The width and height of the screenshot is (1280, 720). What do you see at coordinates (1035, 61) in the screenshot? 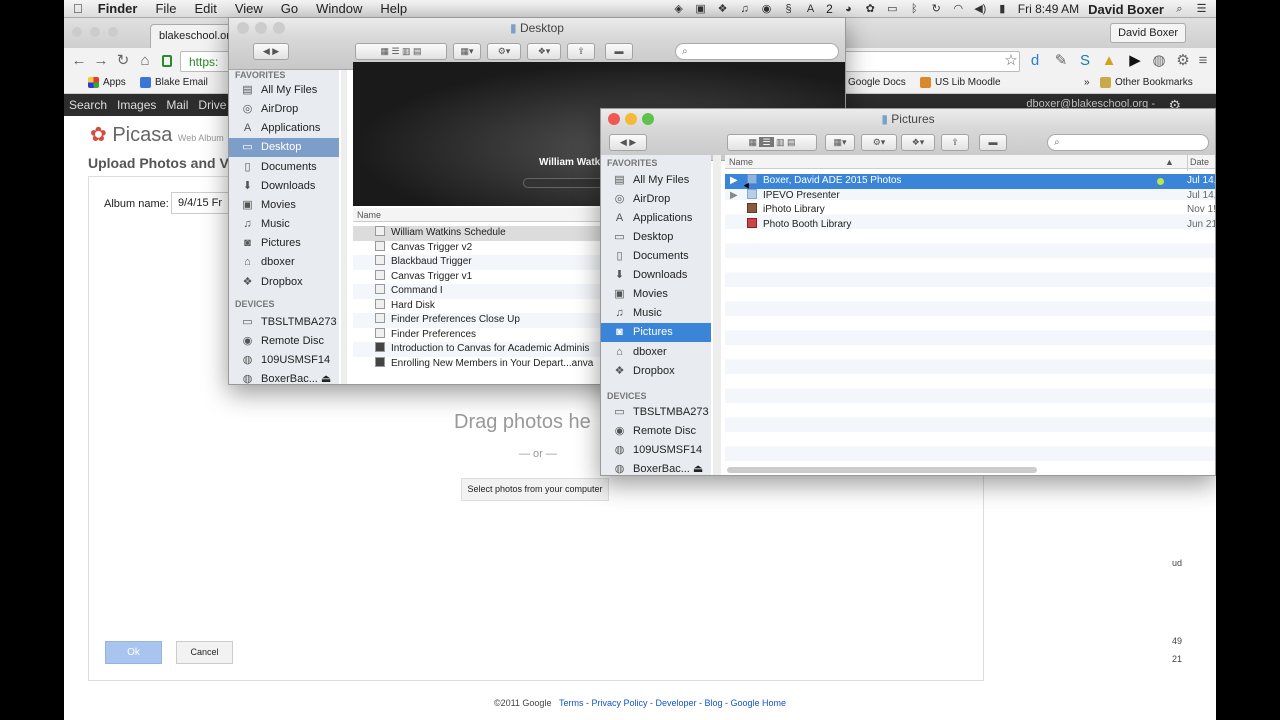
I see `extension-d-icon: d` at bounding box center [1035, 61].